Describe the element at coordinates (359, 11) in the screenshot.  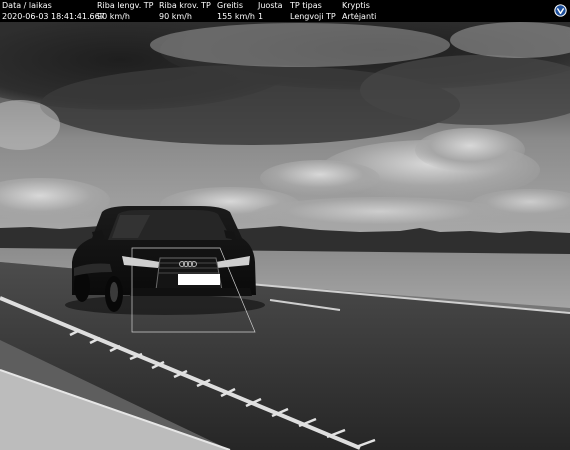
I see `info-direction: Kryptis Artėjanti` at that location.